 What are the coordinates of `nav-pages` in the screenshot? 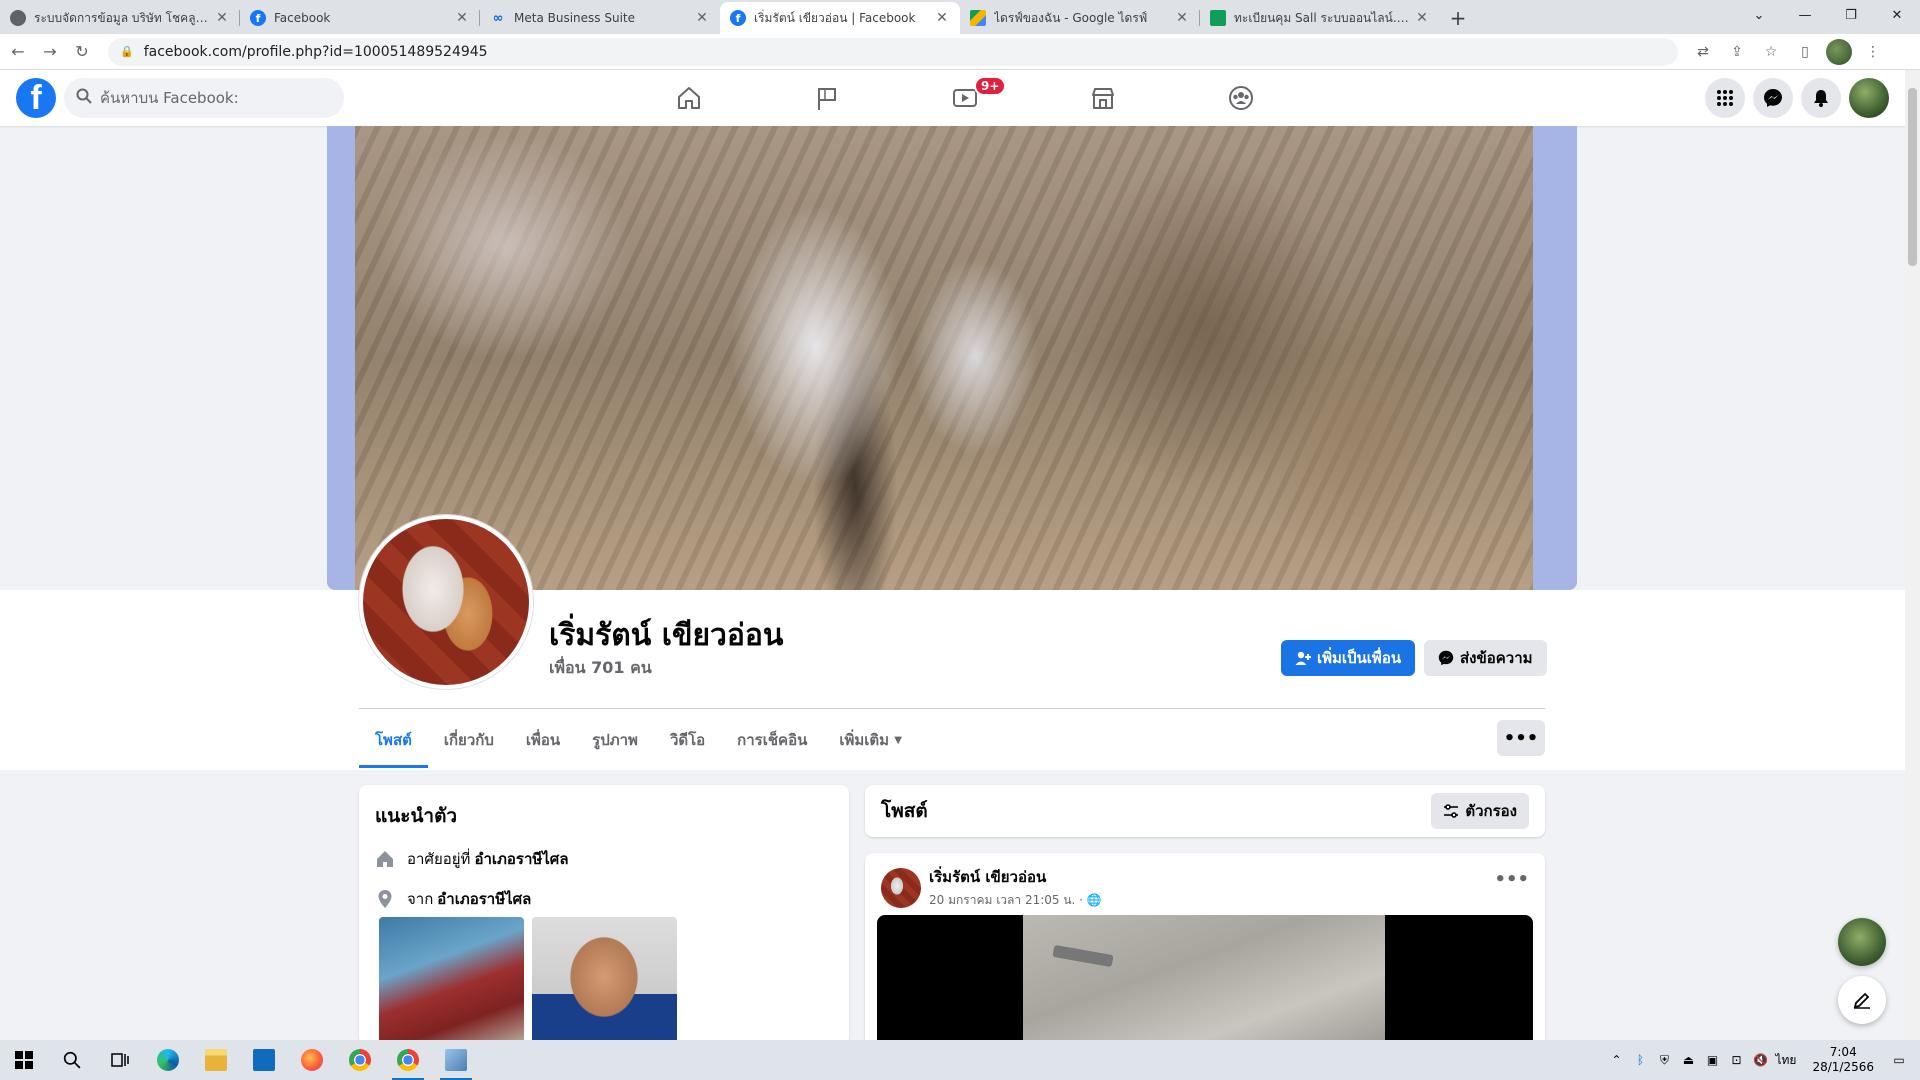 It's located at (827, 98).